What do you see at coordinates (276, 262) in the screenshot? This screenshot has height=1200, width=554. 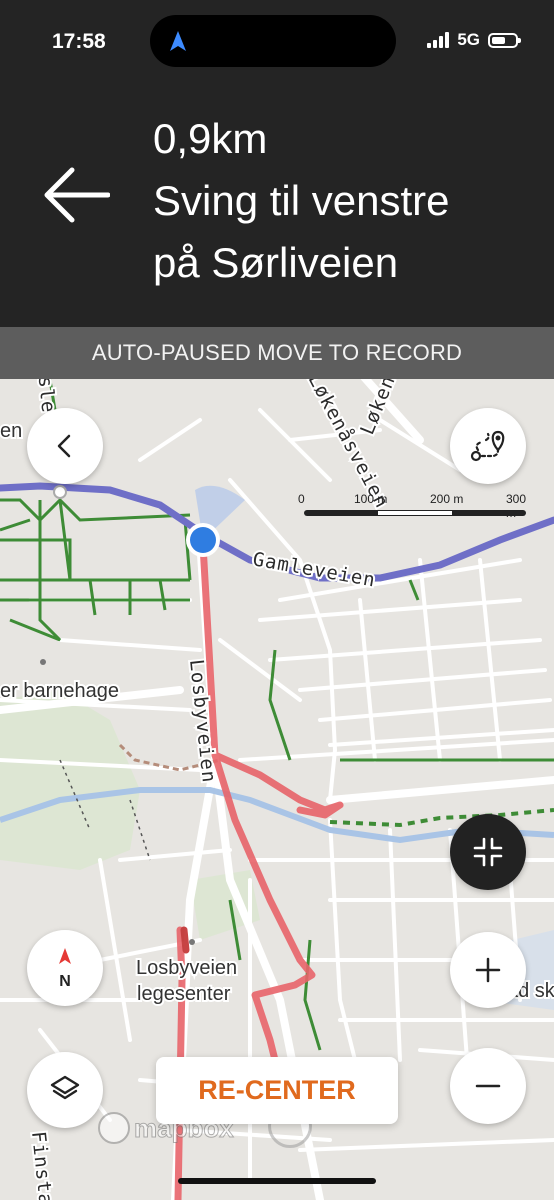 I see `instruction-line-2: på Sørliveien` at bounding box center [276, 262].